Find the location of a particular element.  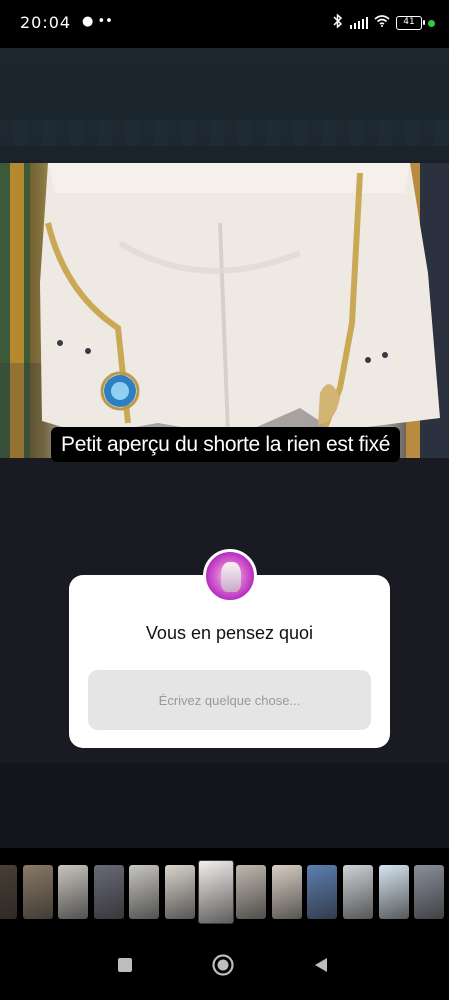

notification-icons: ● •• is located at coordinates (97, 21).